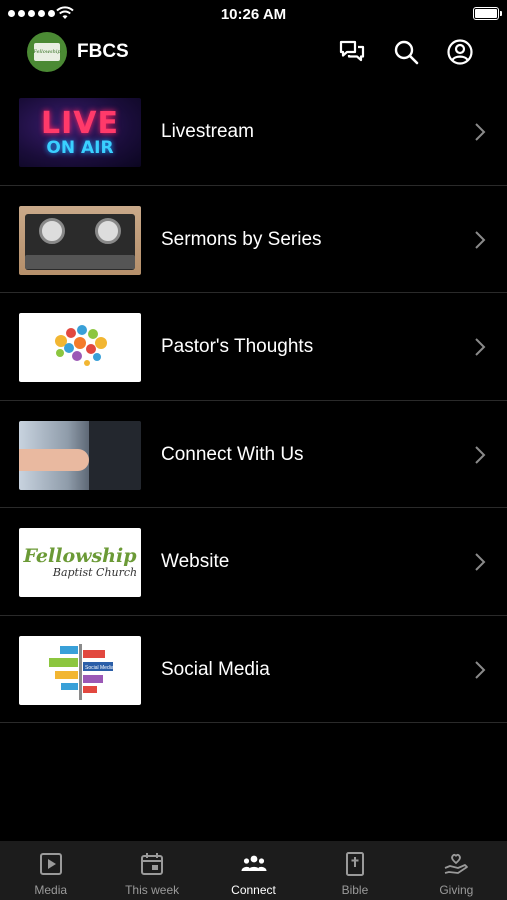  Describe the element at coordinates (51, 890) in the screenshot. I see `tab-label: Media` at that location.